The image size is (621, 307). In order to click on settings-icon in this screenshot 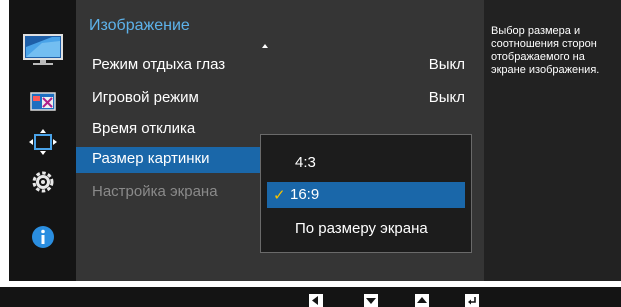, I will do `click(42, 182)`.